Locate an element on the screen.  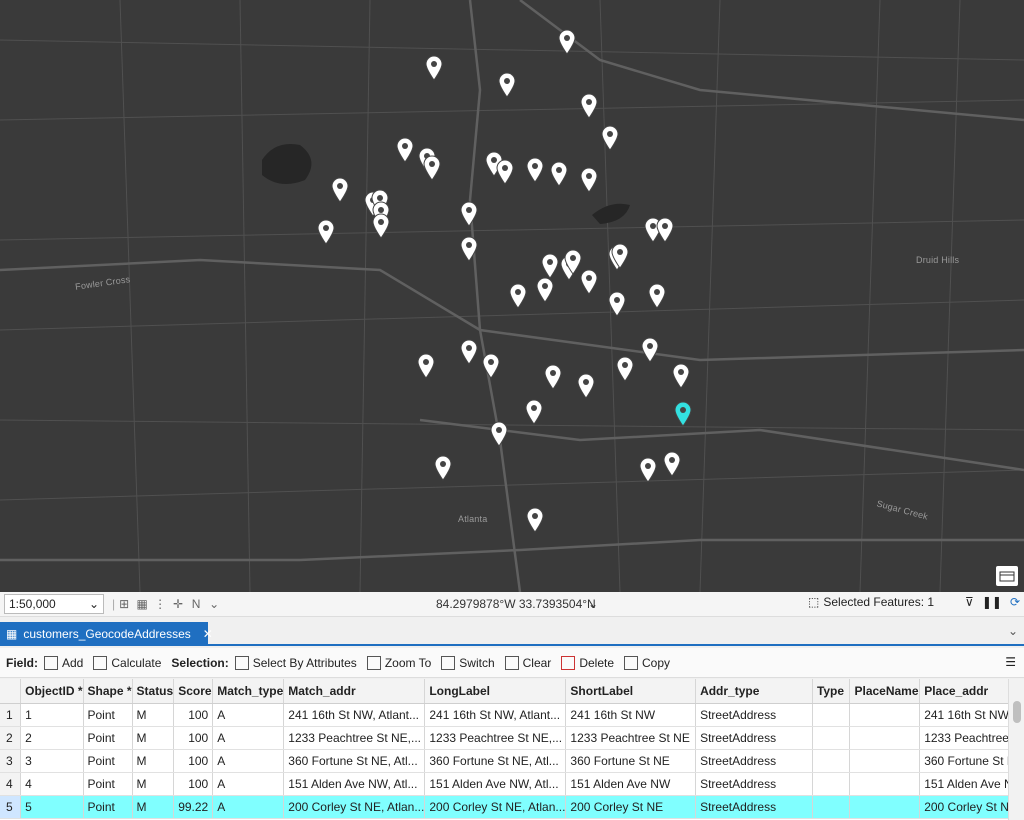
row-number: 5 is located at coordinates (11, 807).